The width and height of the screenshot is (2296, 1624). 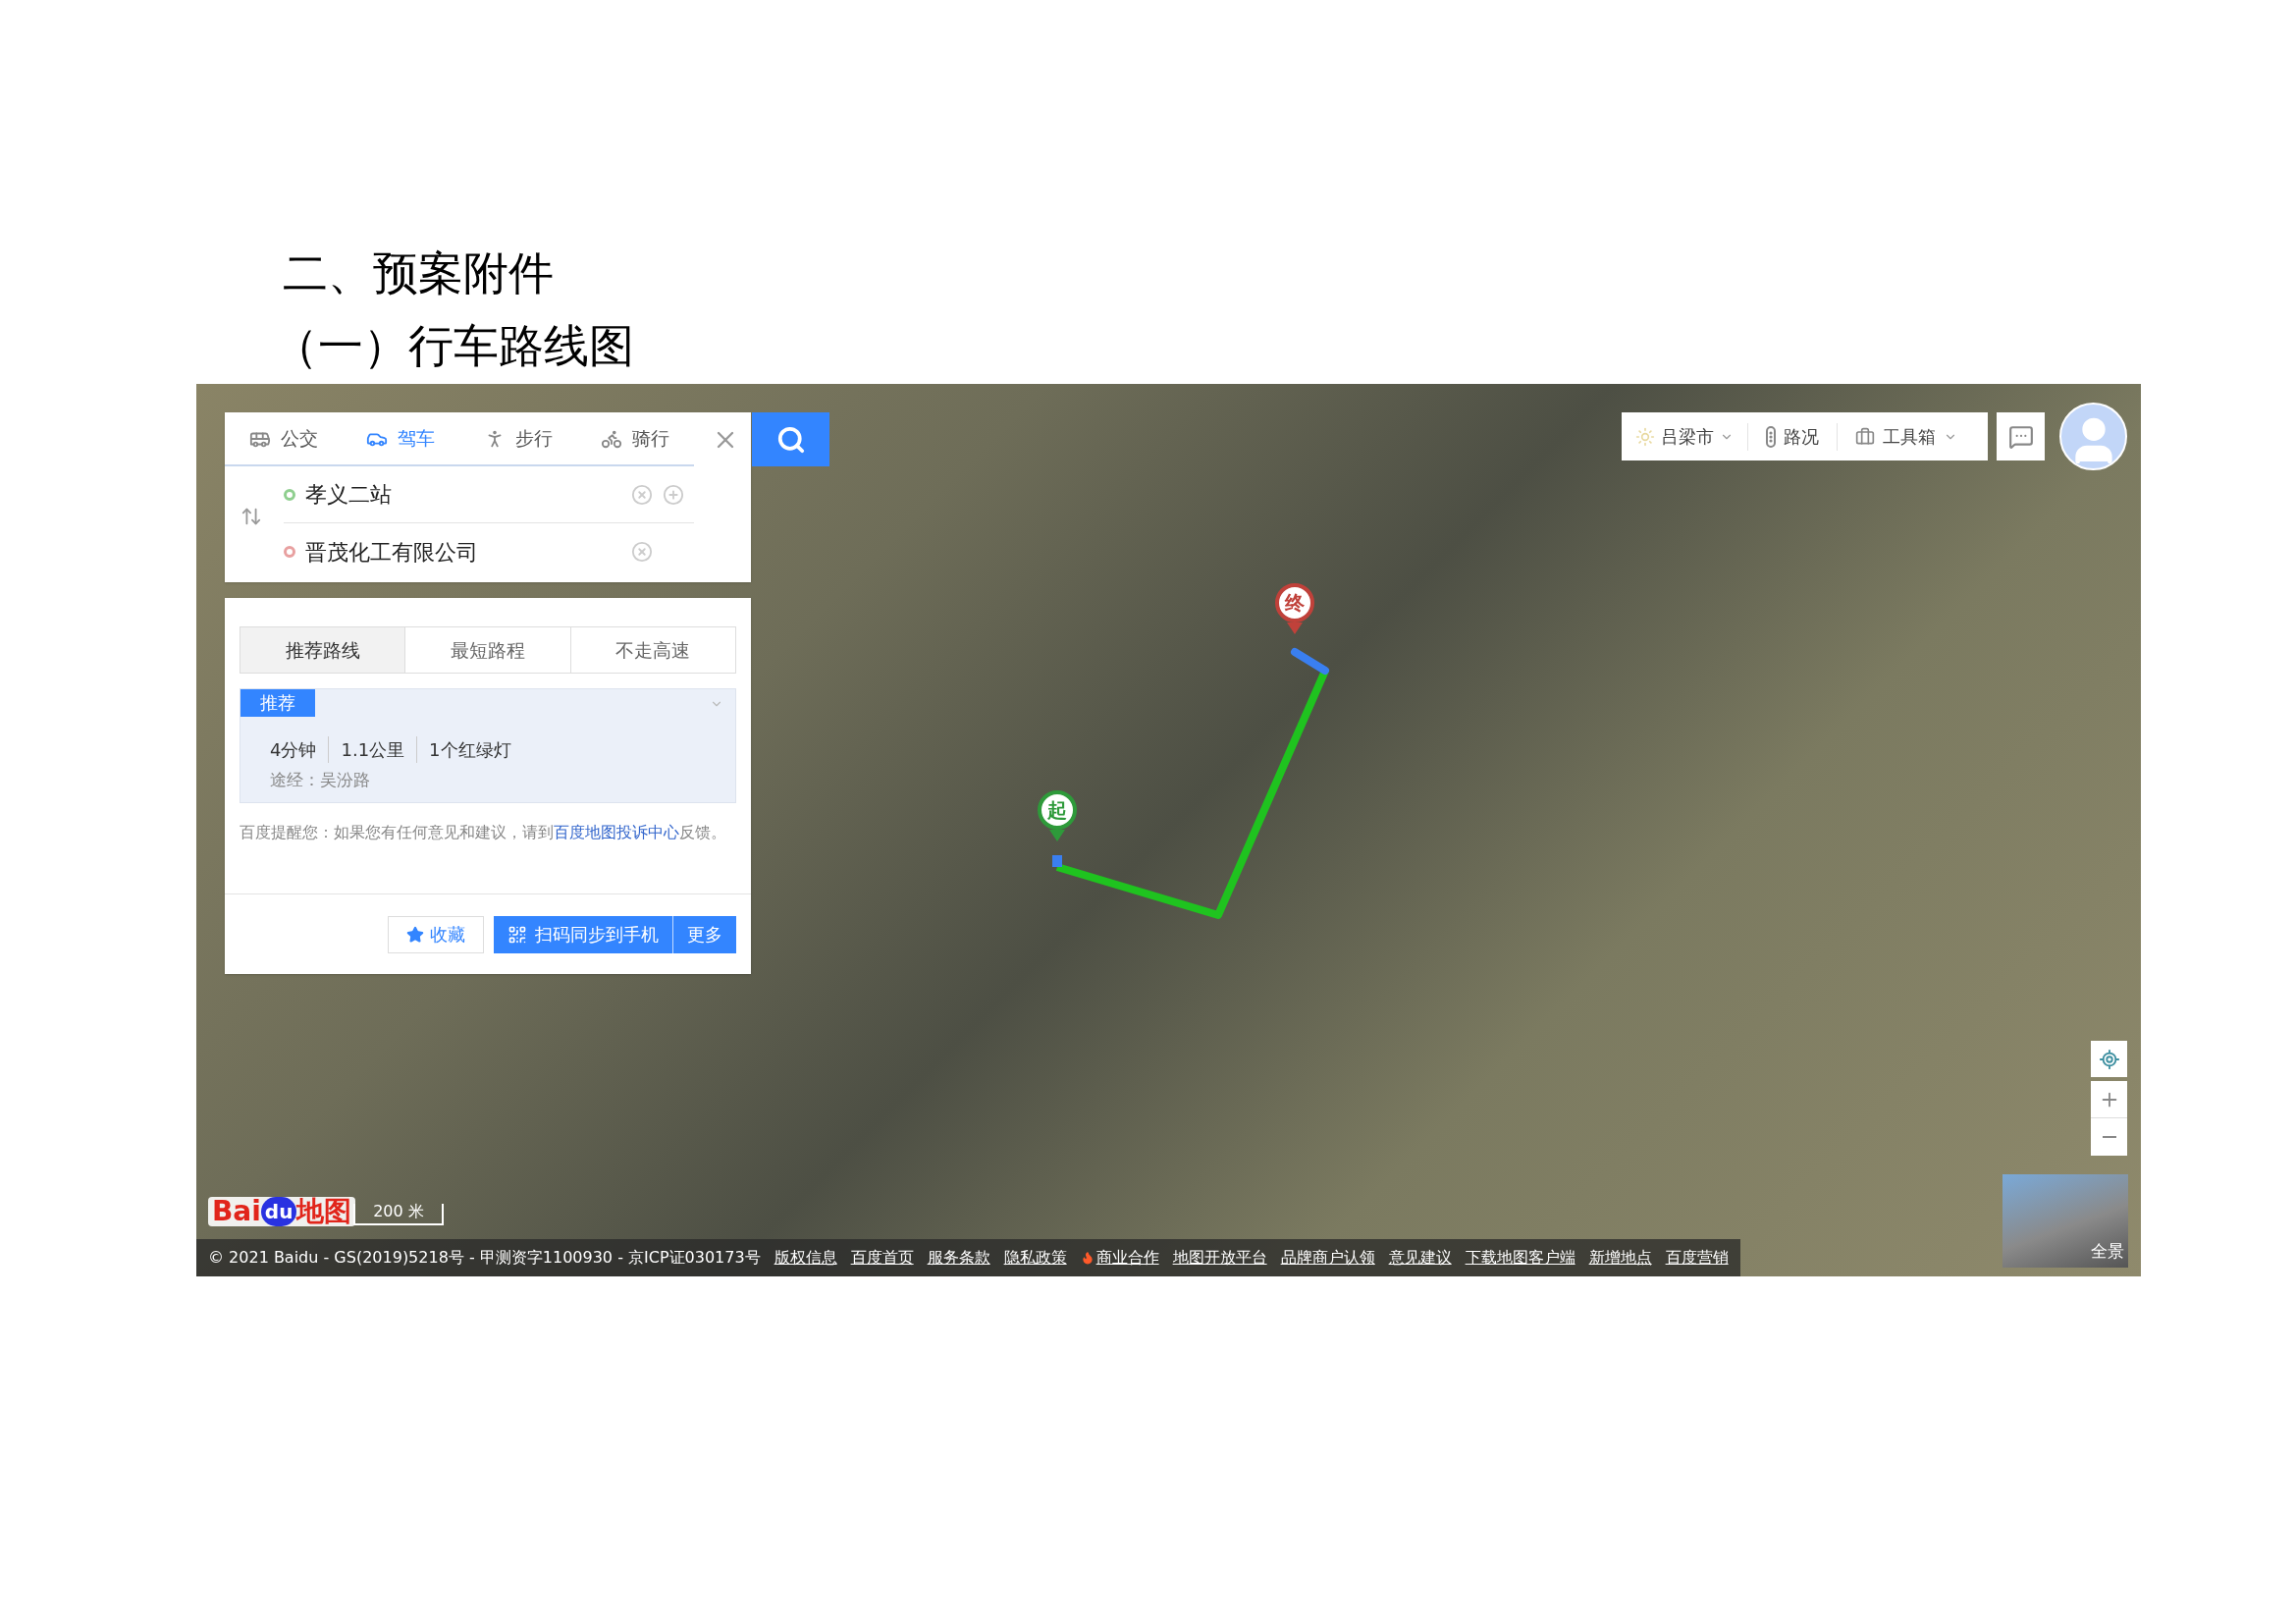 I want to click on footer-link: 隐私政策, so click(x=1035, y=1258).